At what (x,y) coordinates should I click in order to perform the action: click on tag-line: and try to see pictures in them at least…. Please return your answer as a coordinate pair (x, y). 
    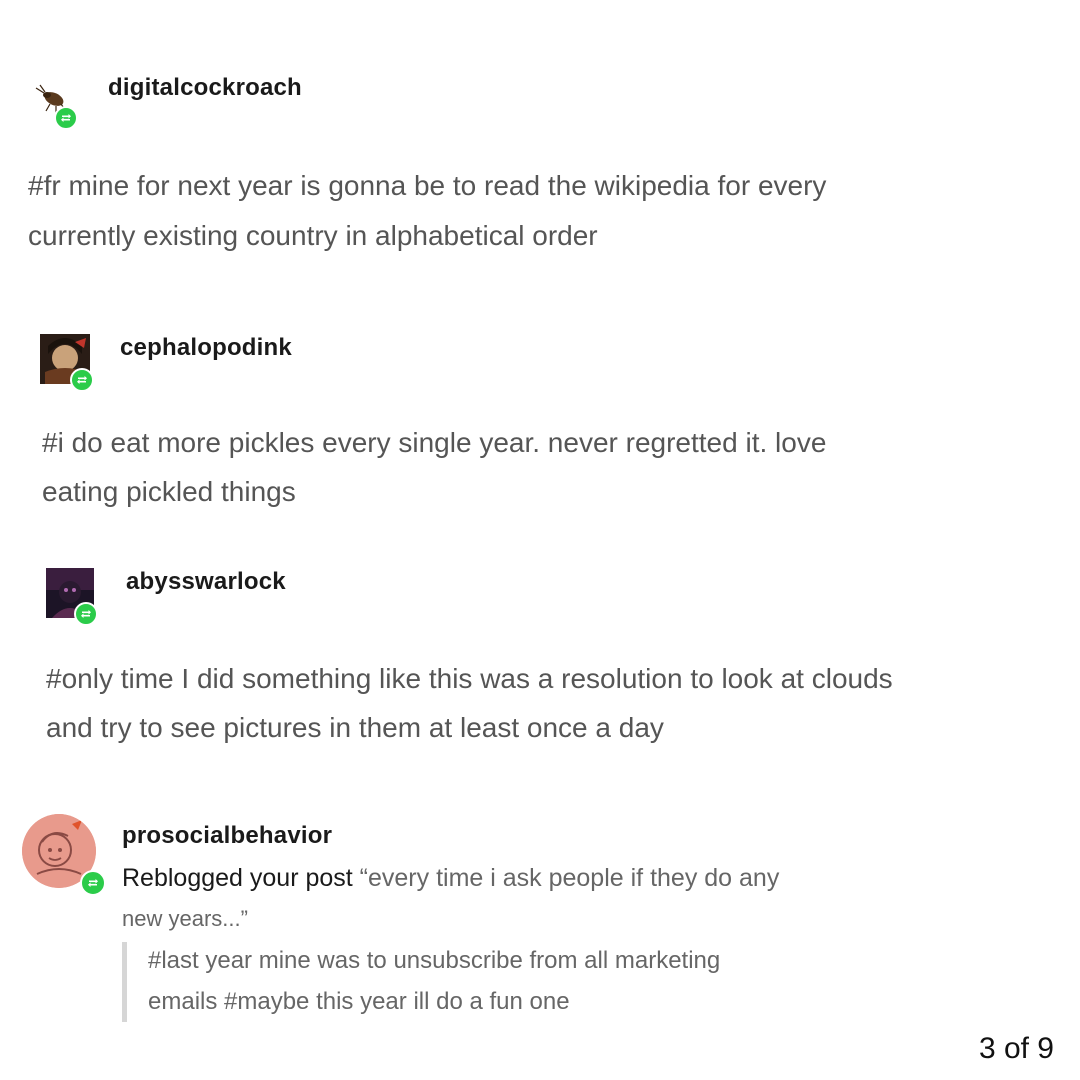
    Looking at the image, I should click on (355, 727).